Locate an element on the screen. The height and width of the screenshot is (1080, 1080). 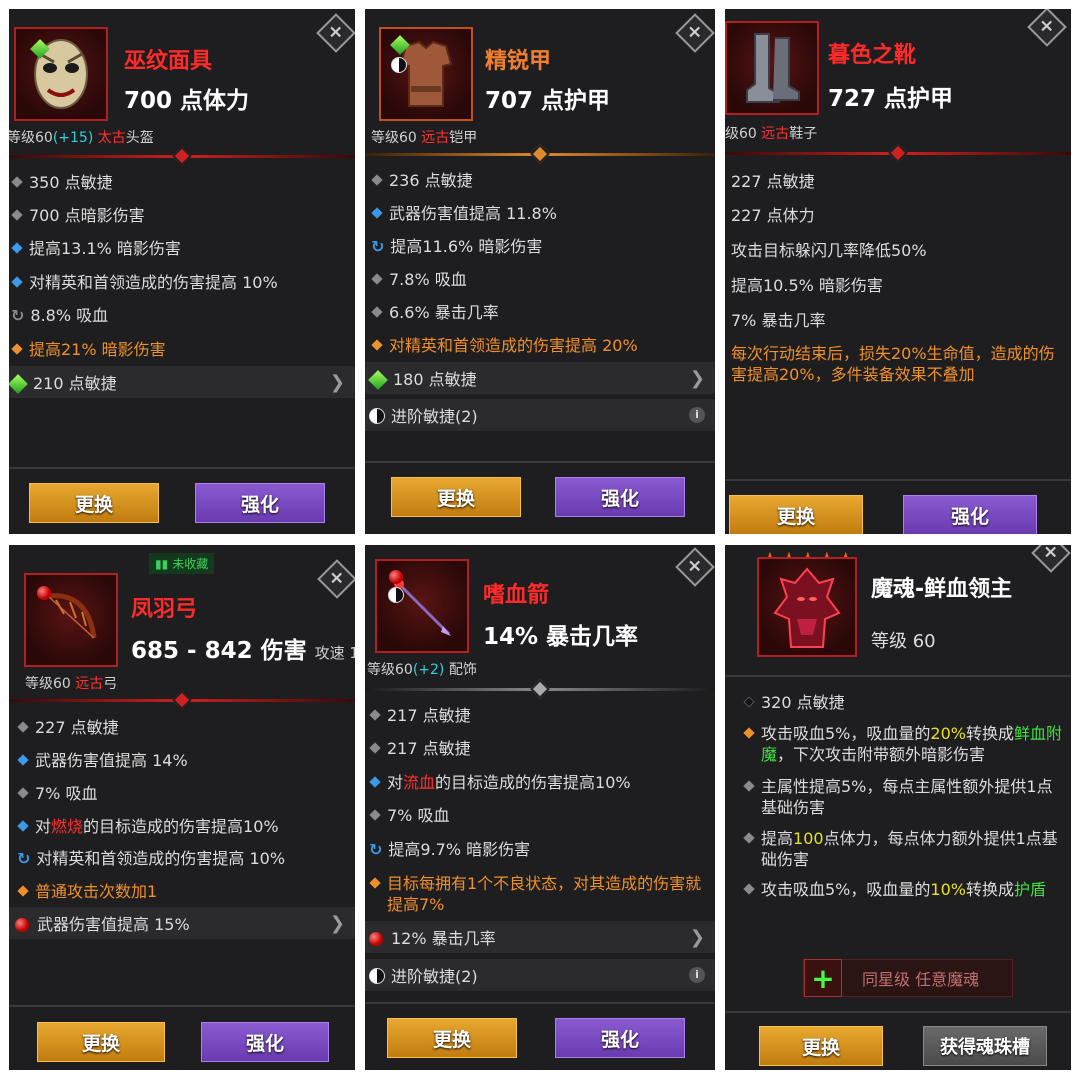
plus-icon: + is located at coordinates (823, 978).